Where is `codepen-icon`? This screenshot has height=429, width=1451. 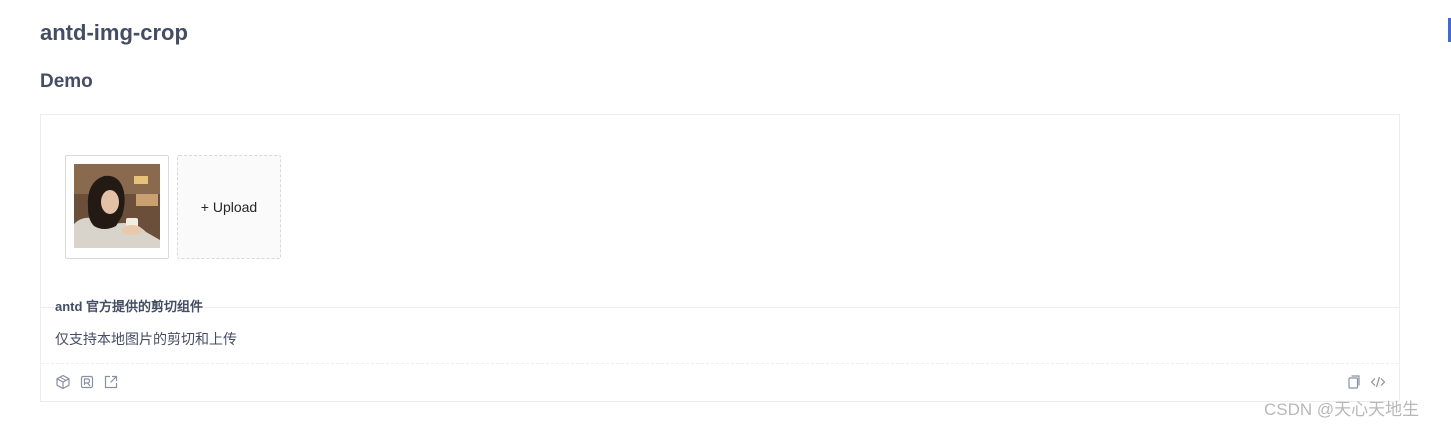 codepen-icon is located at coordinates (87, 382).